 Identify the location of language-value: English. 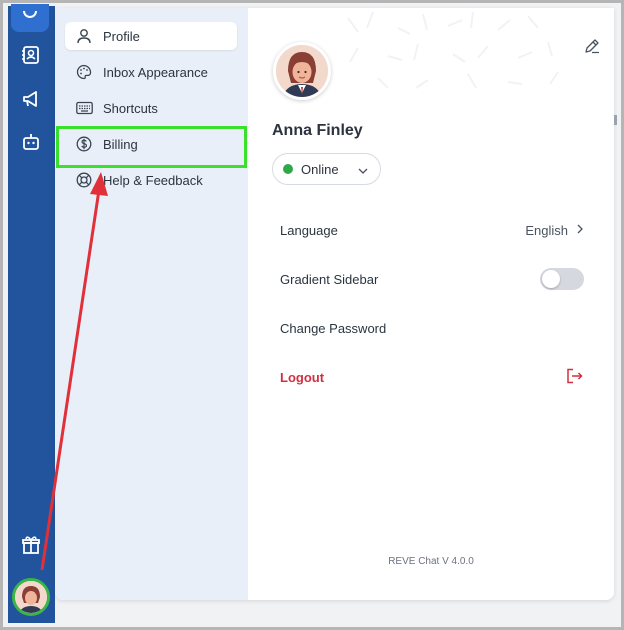
(546, 230).